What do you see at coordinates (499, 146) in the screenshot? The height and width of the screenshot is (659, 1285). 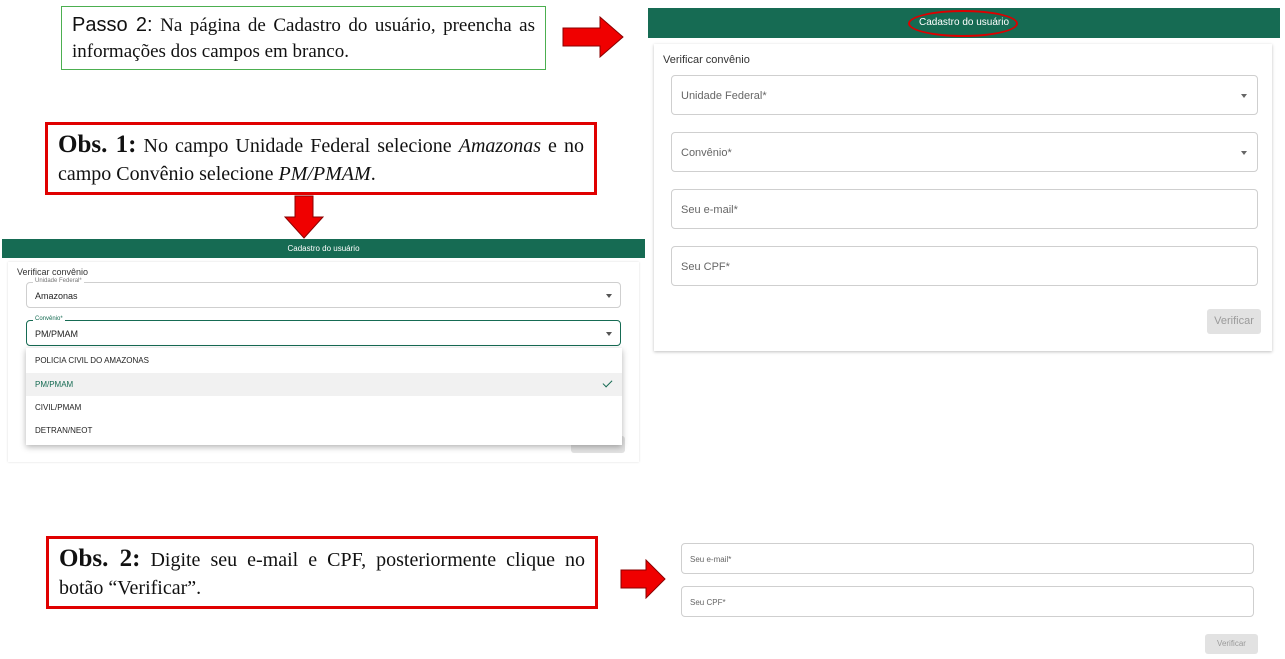 I see `obs1-italic-1: Amazonas` at bounding box center [499, 146].